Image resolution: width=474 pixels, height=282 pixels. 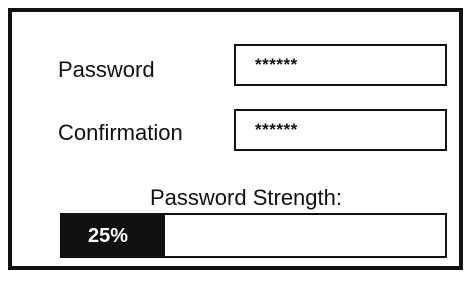 What do you see at coordinates (246, 197) in the screenshot?
I see `password-strength-label: Password Strength:` at bounding box center [246, 197].